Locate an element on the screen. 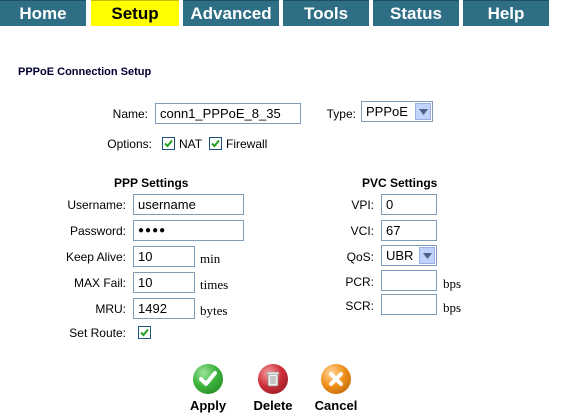 This screenshot has height=414, width=561. qos-select: UBR is located at coordinates (409, 255).